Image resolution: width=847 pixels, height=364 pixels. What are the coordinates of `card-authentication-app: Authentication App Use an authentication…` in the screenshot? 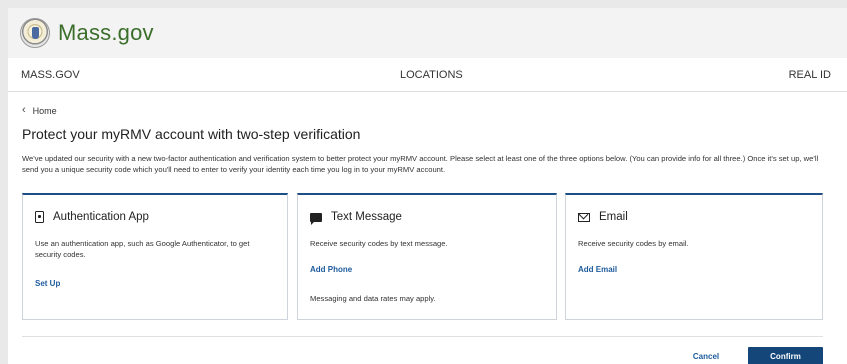 It's located at (155, 256).